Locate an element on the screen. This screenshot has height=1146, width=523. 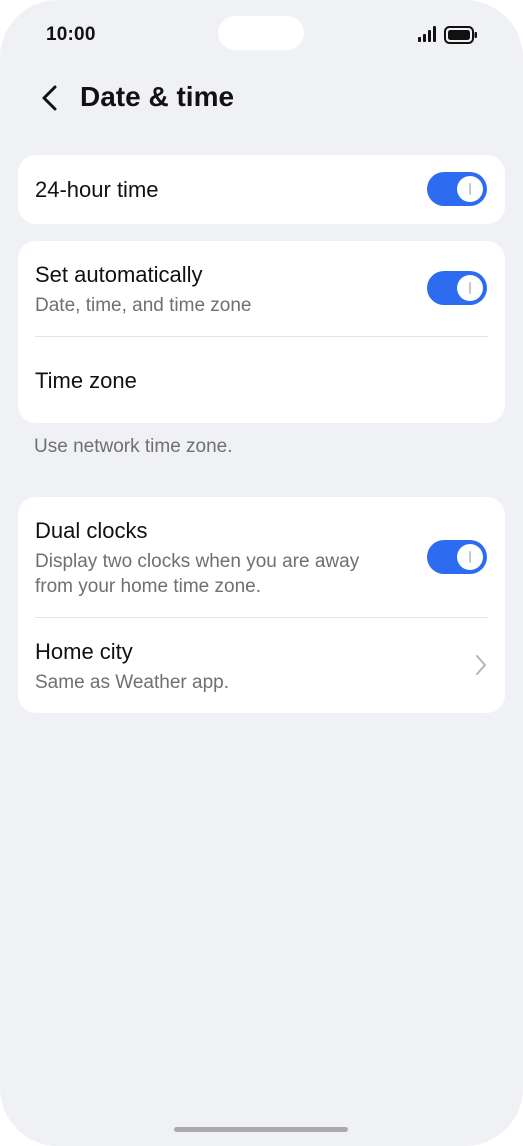
battery-full-icon is located at coordinates (460, 35).